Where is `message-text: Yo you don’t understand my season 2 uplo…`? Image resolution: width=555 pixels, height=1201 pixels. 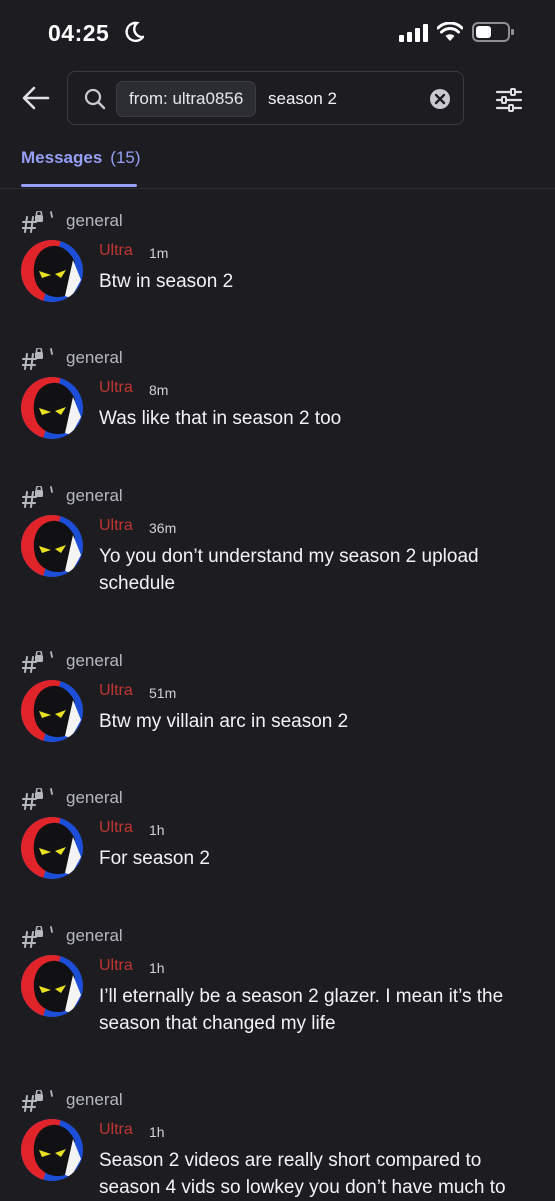
message-text: Yo you don’t understand my season 2 uplo… is located at coordinates (289, 570).